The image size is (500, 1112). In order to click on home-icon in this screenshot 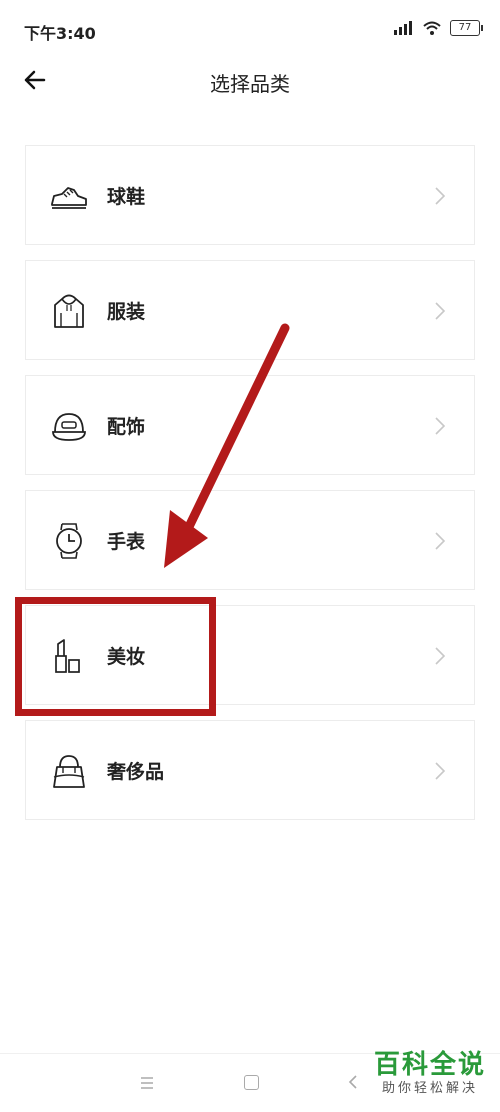, I will do `click(251, 1082)`.